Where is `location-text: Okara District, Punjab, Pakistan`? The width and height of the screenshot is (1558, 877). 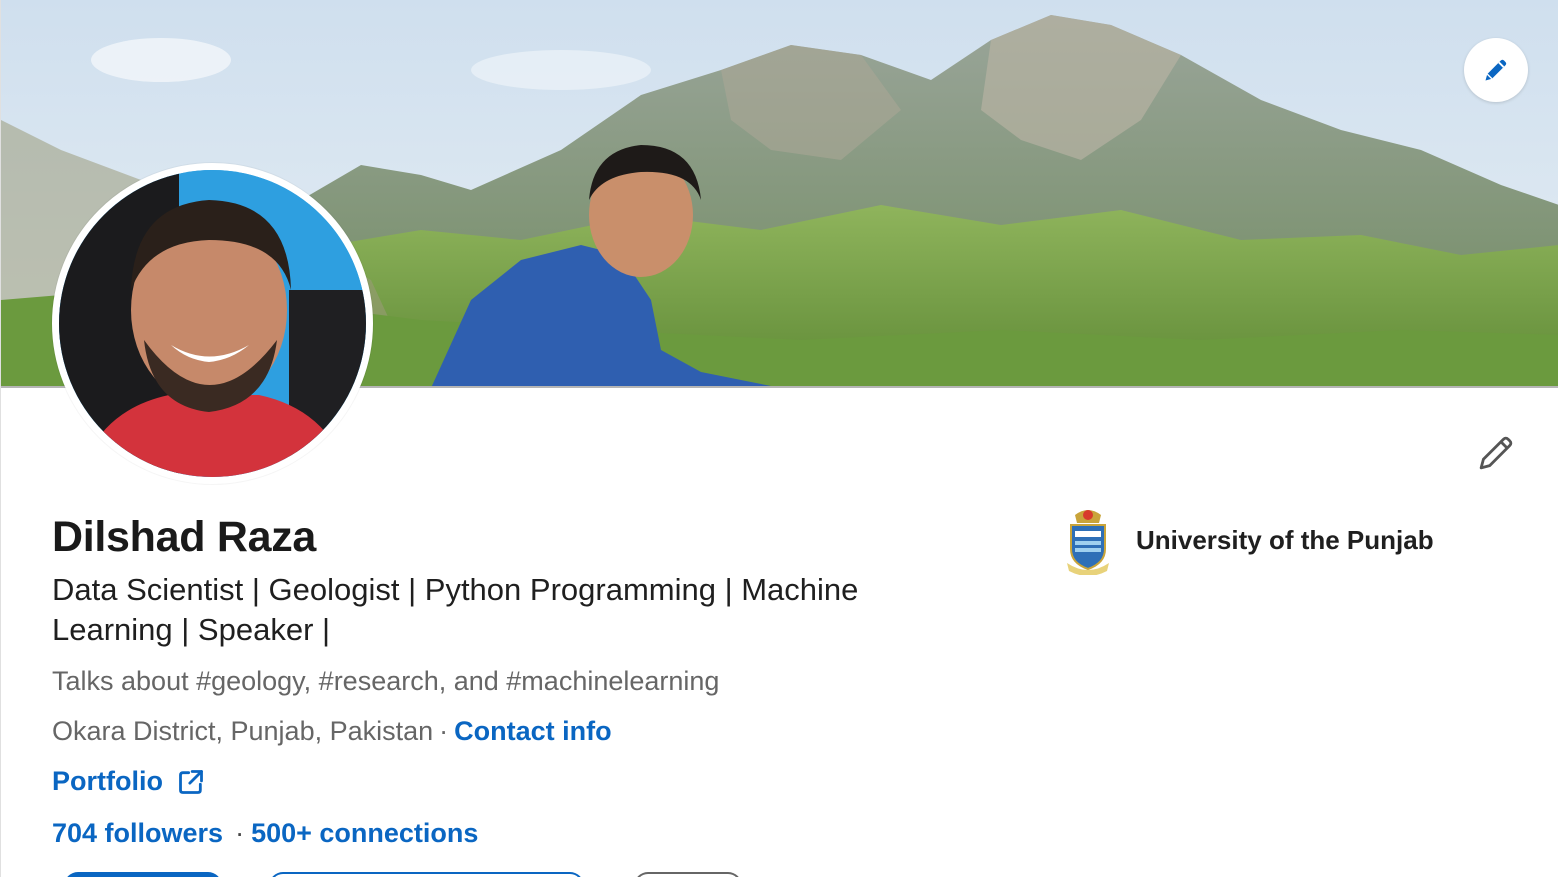 location-text: Okara District, Punjab, Pakistan is located at coordinates (243, 731).